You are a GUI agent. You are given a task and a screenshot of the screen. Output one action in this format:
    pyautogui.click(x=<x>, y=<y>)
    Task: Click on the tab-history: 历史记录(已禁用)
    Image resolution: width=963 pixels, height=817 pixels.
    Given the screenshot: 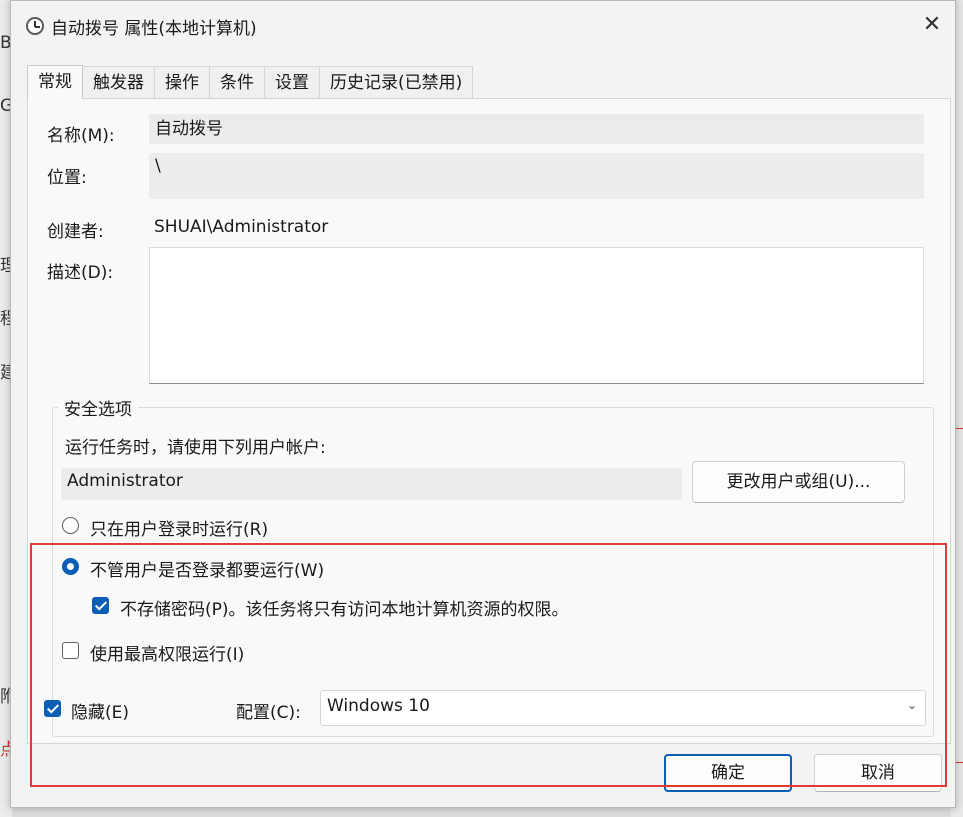 What is the action you would take?
    pyautogui.click(x=396, y=82)
    